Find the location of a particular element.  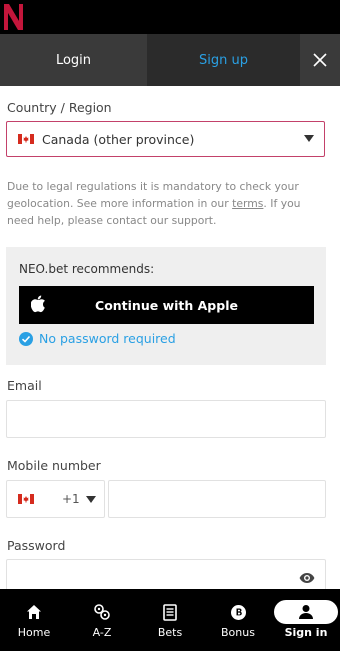

phone-prefix-value: +1 is located at coordinates (71, 499).